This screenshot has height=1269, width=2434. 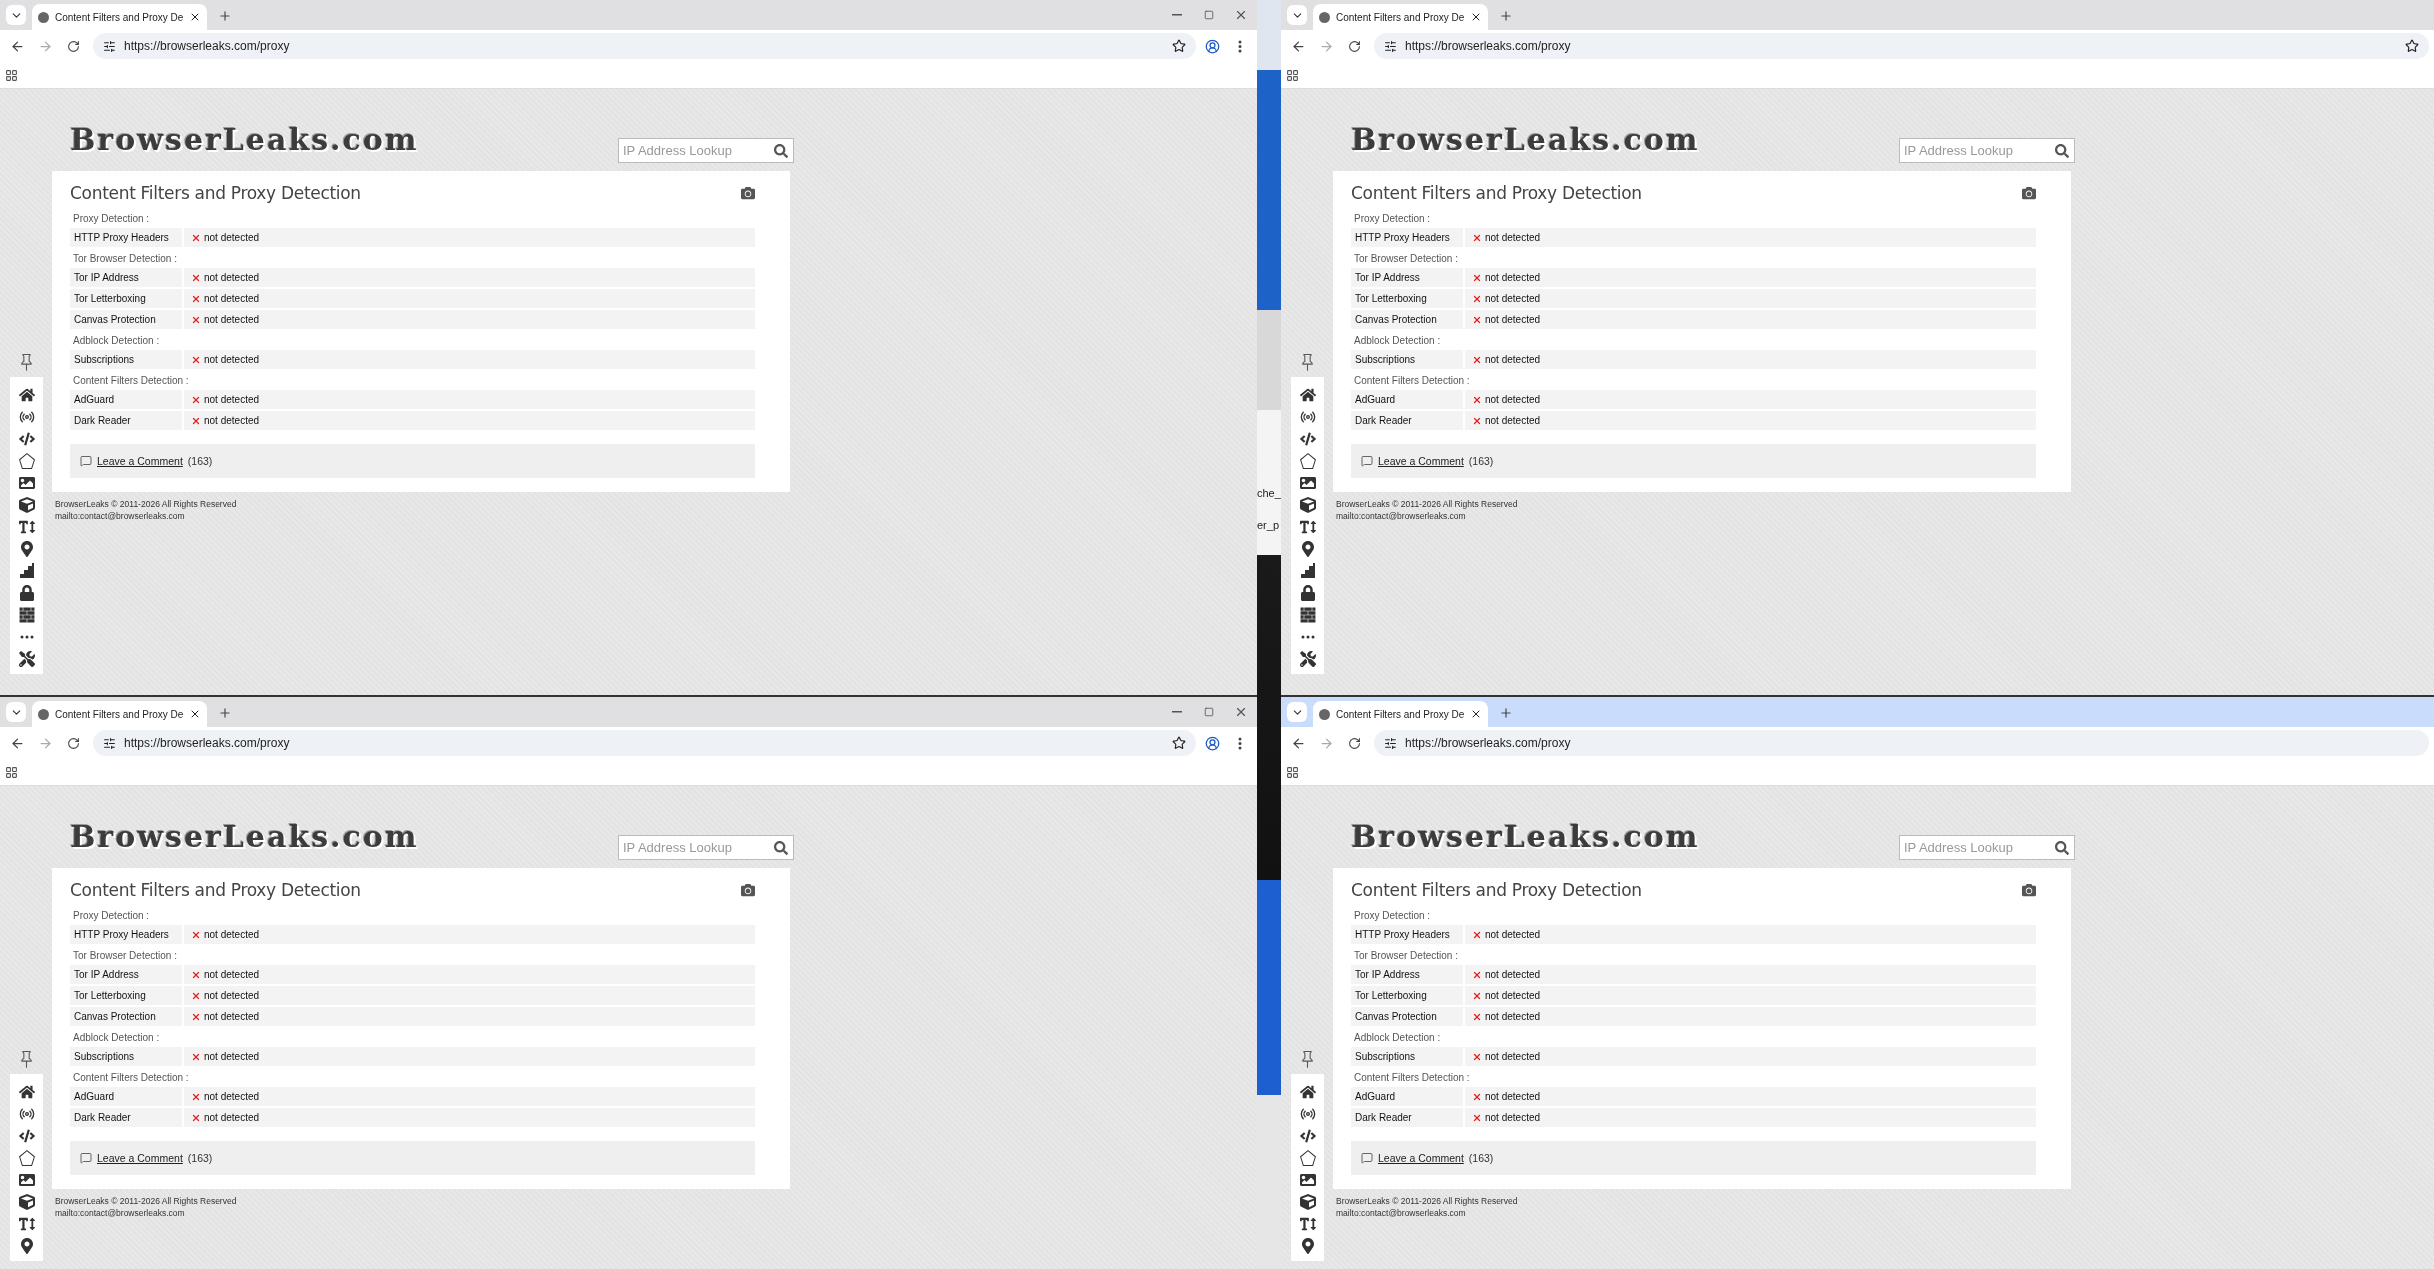 What do you see at coordinates (86, 1158) in the screenshot?
I see `comment-icon` at bounding box center [86, 1158].